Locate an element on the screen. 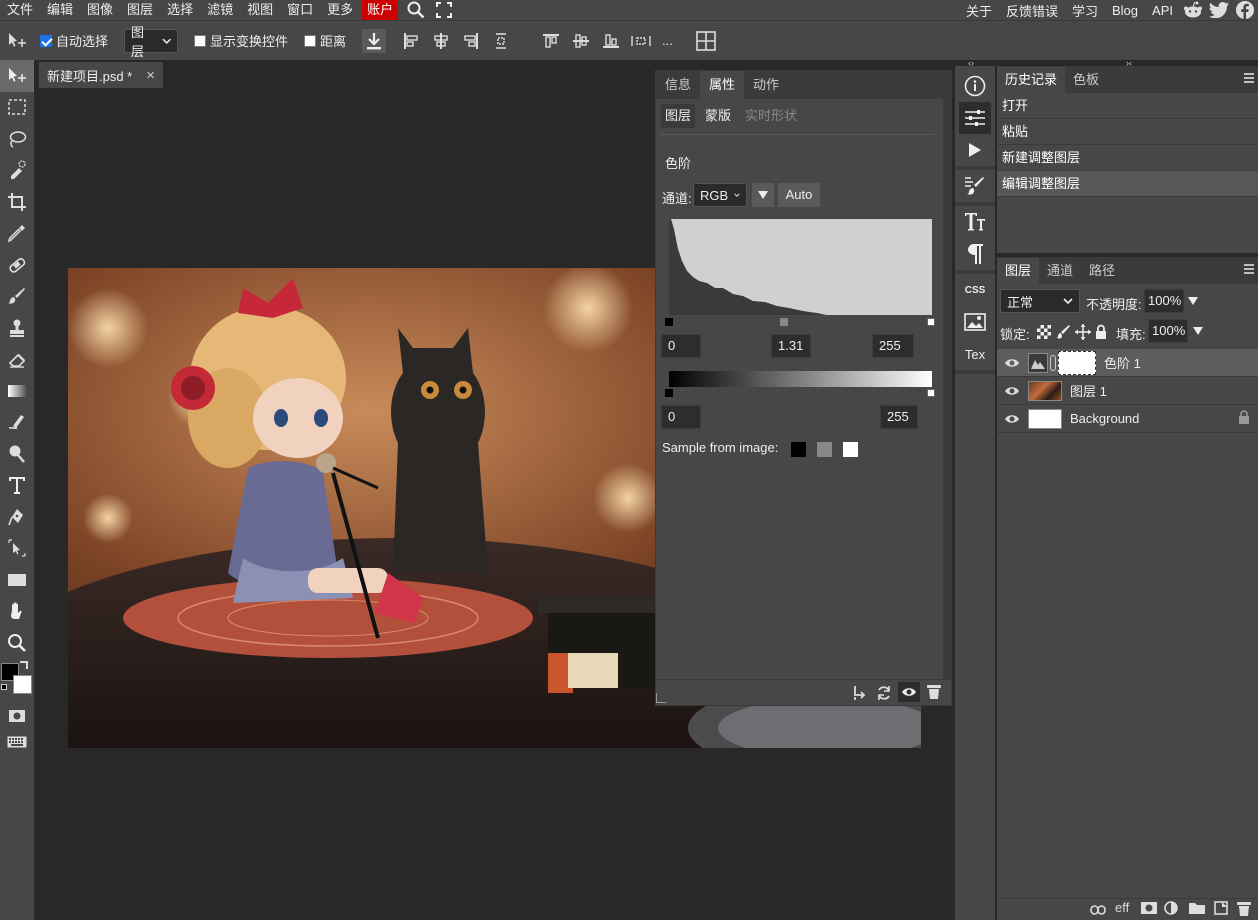 Image resolution: width=1258 pixels, height=920 pixels. fill-field: 100% is located at coordinates (1168, 331).